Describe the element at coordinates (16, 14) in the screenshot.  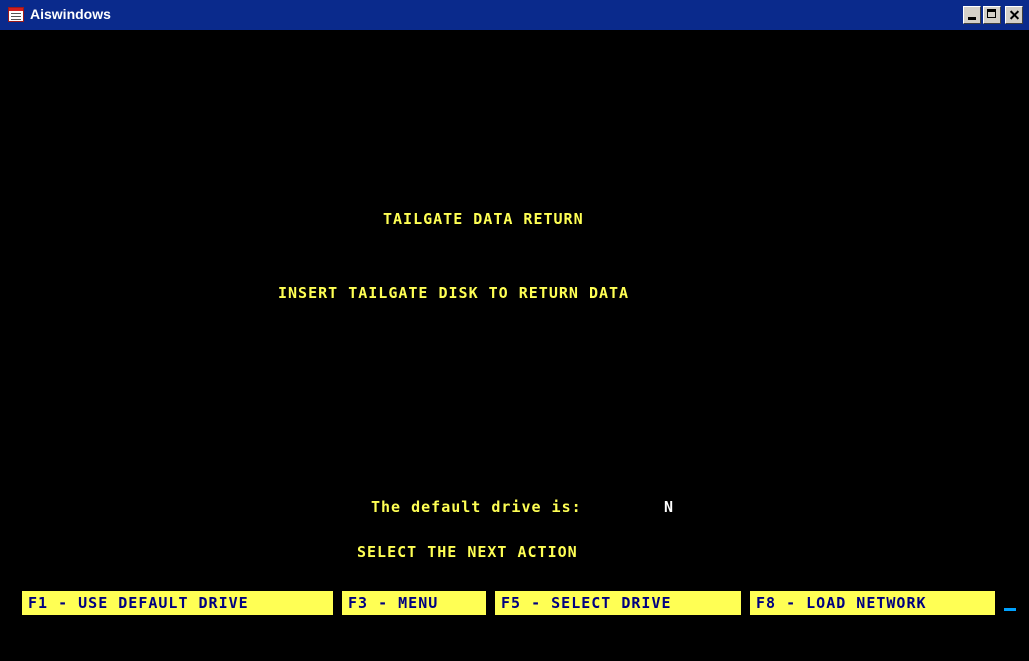
I see `app-window-icon` at that location.